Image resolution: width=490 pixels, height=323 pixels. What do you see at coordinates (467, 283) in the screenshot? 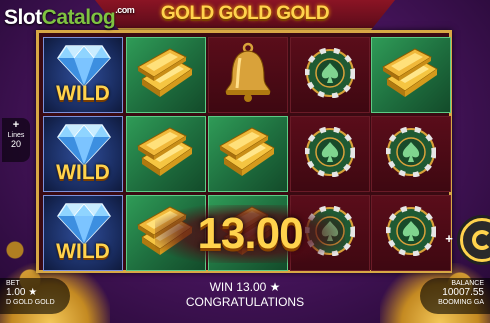
I see `balance-label: BALANCE` at bounding box center [467, 283].